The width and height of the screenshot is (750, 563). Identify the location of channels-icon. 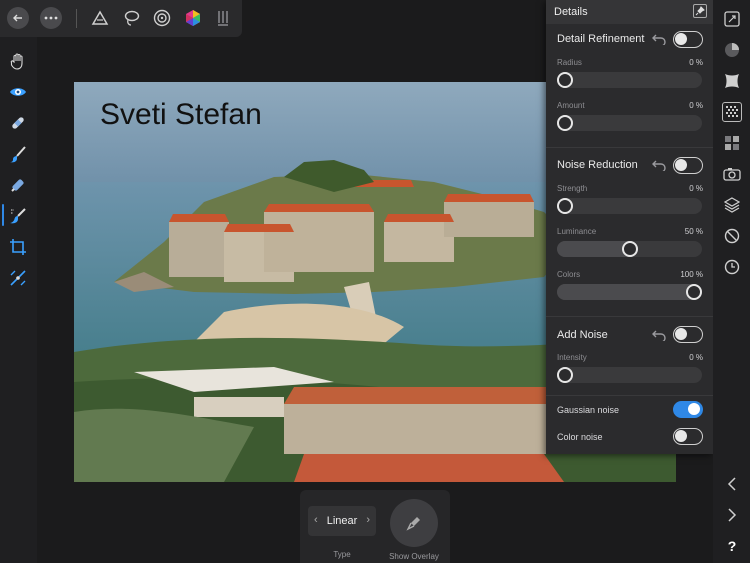
(732, 143).